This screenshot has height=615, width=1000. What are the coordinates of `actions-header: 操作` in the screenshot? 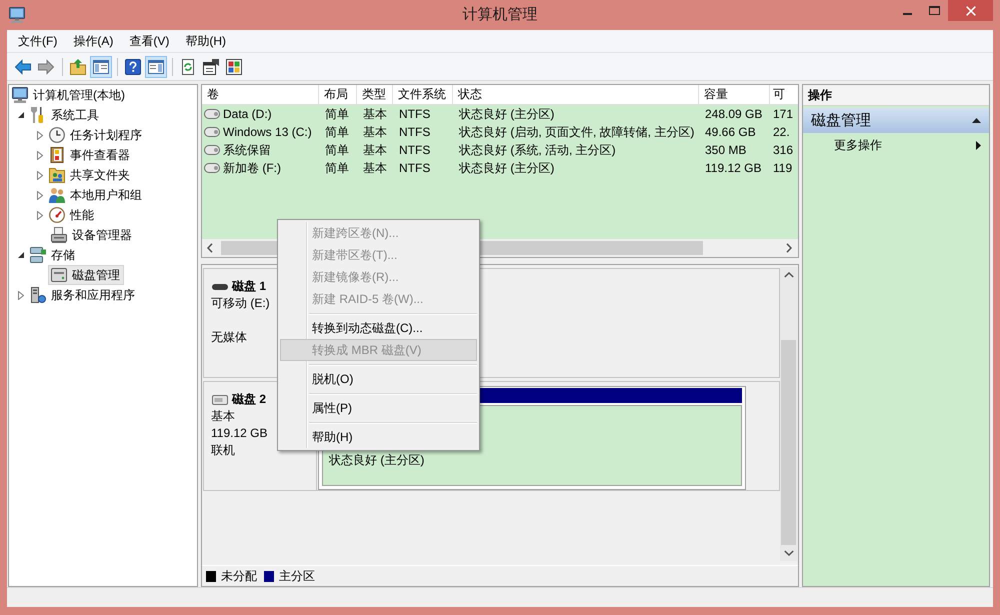 It's located at (896, 95).